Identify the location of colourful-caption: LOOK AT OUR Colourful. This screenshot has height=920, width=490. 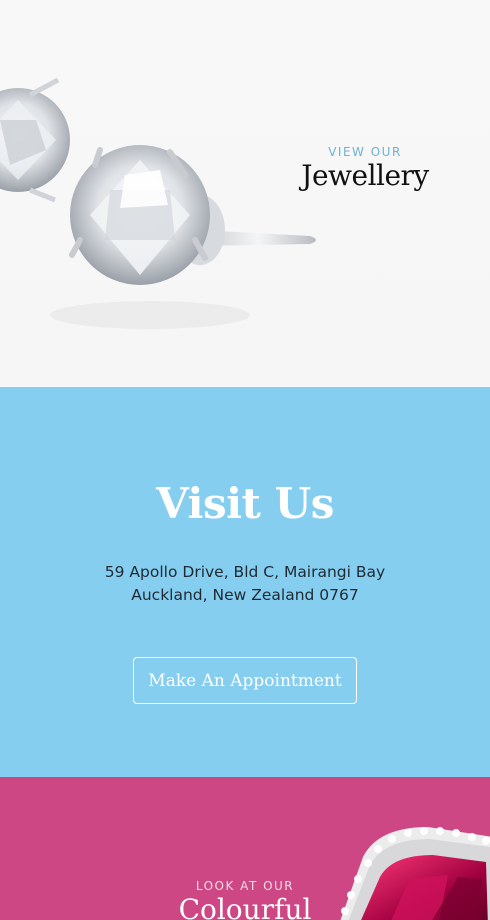
(245, 899).